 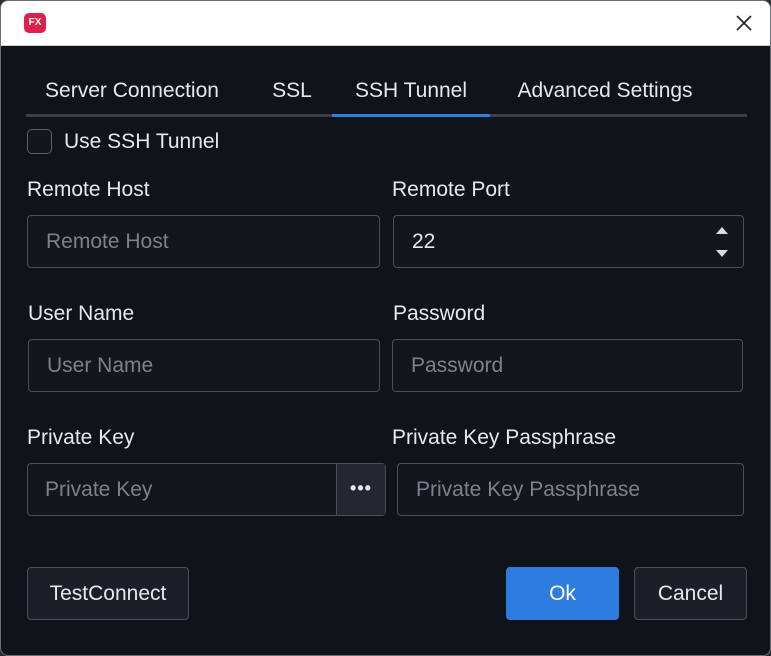 What do you see at coordinates (39, 141) in the screenshot?
I see `use-ssh-tunnel-checkbox` at bounding box center [39, 141].